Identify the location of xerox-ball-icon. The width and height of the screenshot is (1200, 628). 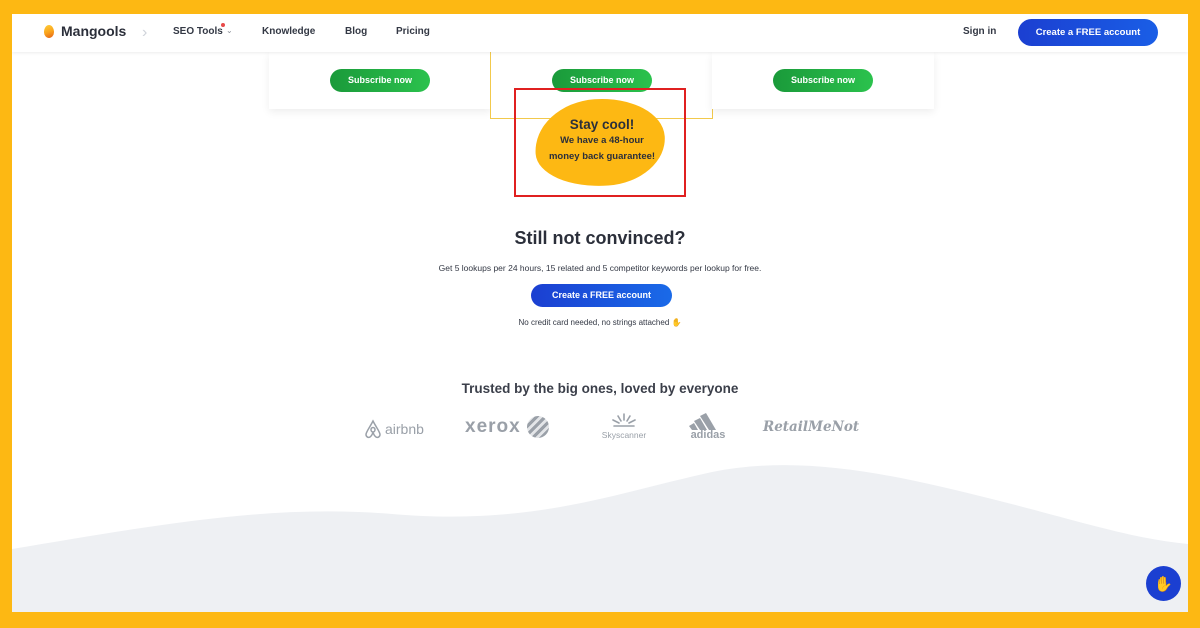
(537, 427).